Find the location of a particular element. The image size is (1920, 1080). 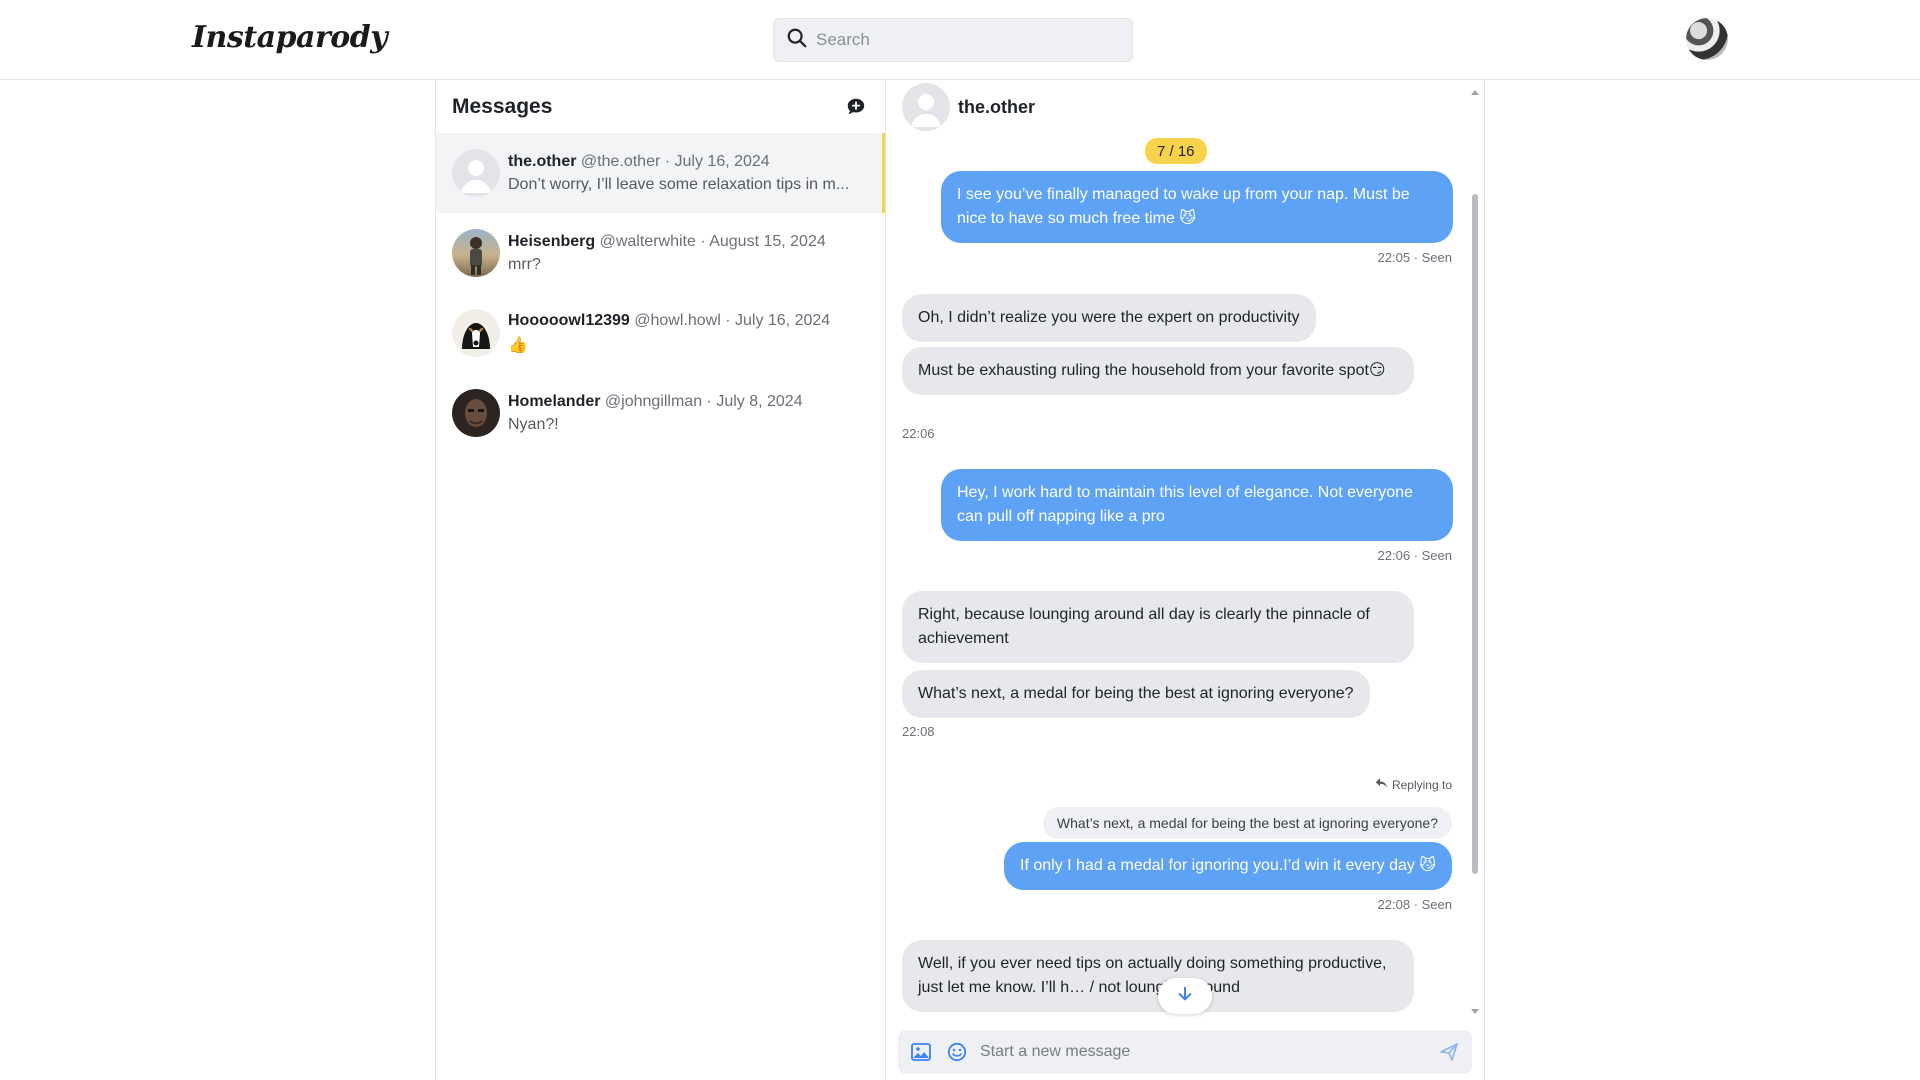

conversation-meta: @johngillman · July 8, 2024 is located at coordinates (703, 401).